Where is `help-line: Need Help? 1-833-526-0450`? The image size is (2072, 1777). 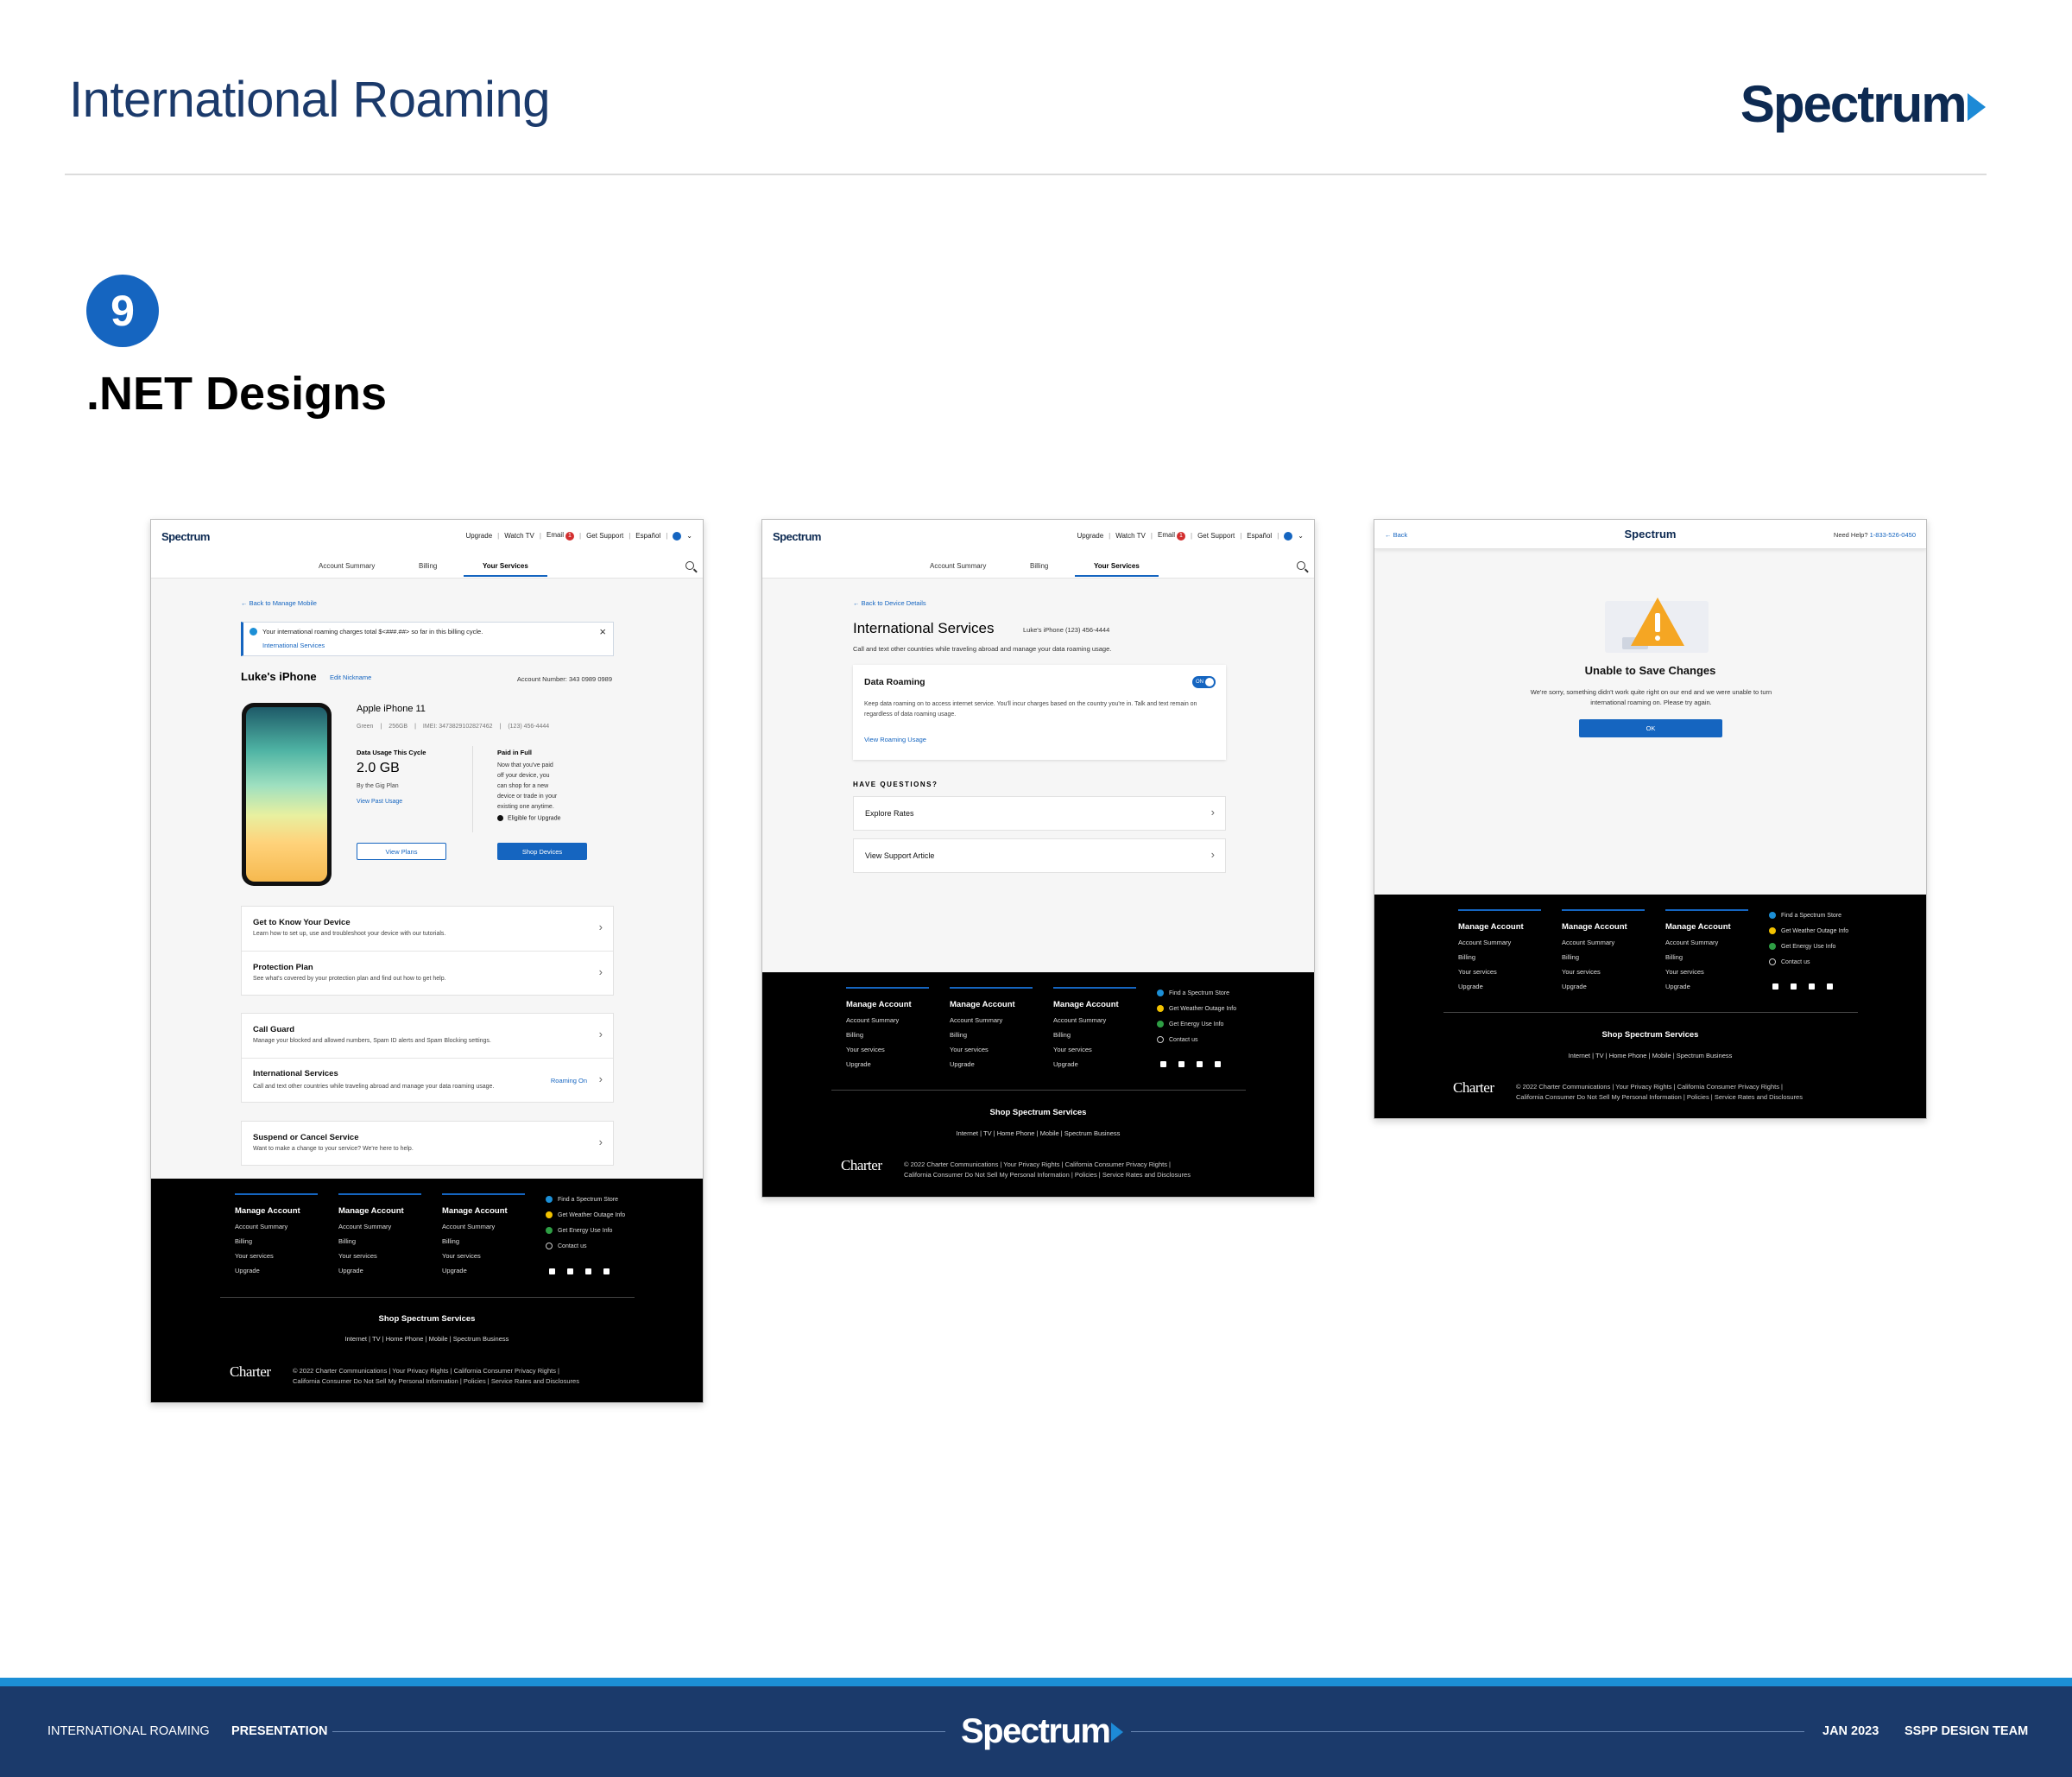
help-line: Need Help? 1-833-526-0450 is located at coordinates (1874, 535).